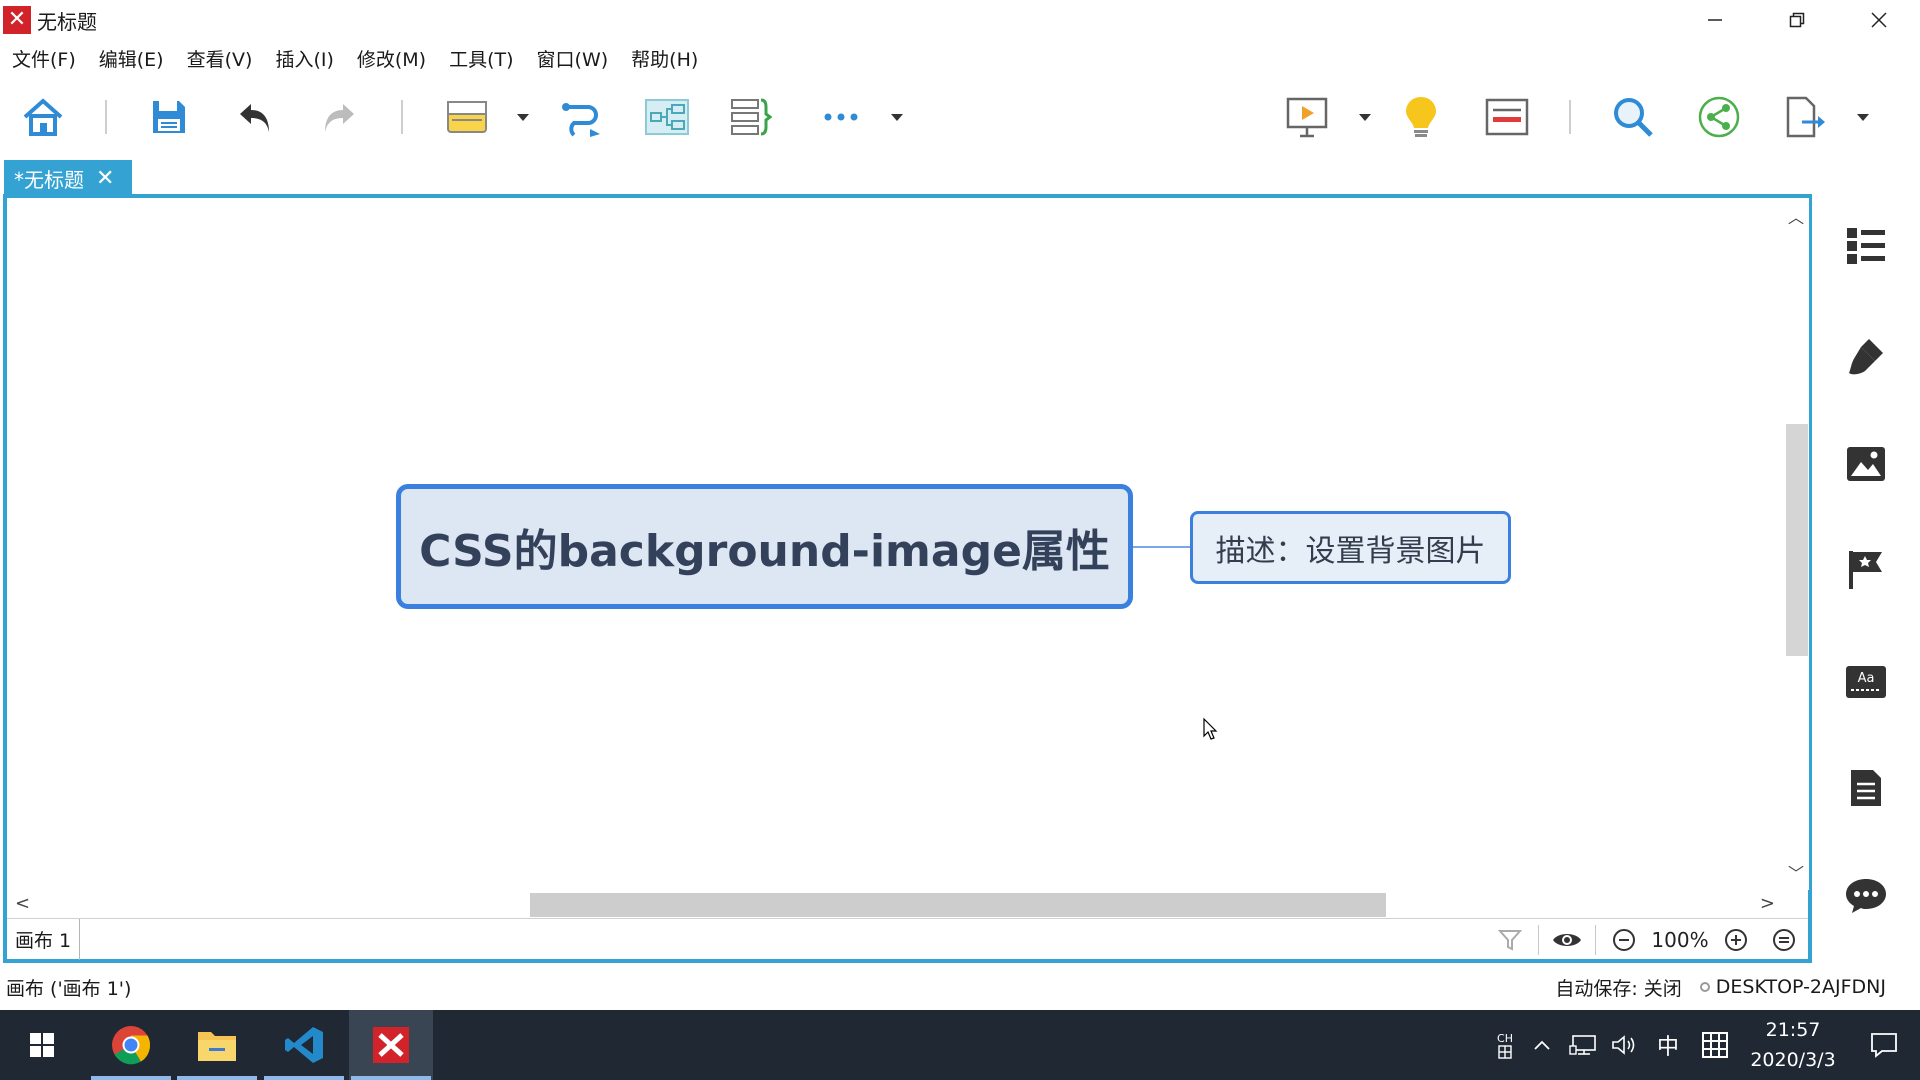  Describe the element at coordinates (480, 58) in the screenshot. I see `menu-tools: 工具(T)` at that location.